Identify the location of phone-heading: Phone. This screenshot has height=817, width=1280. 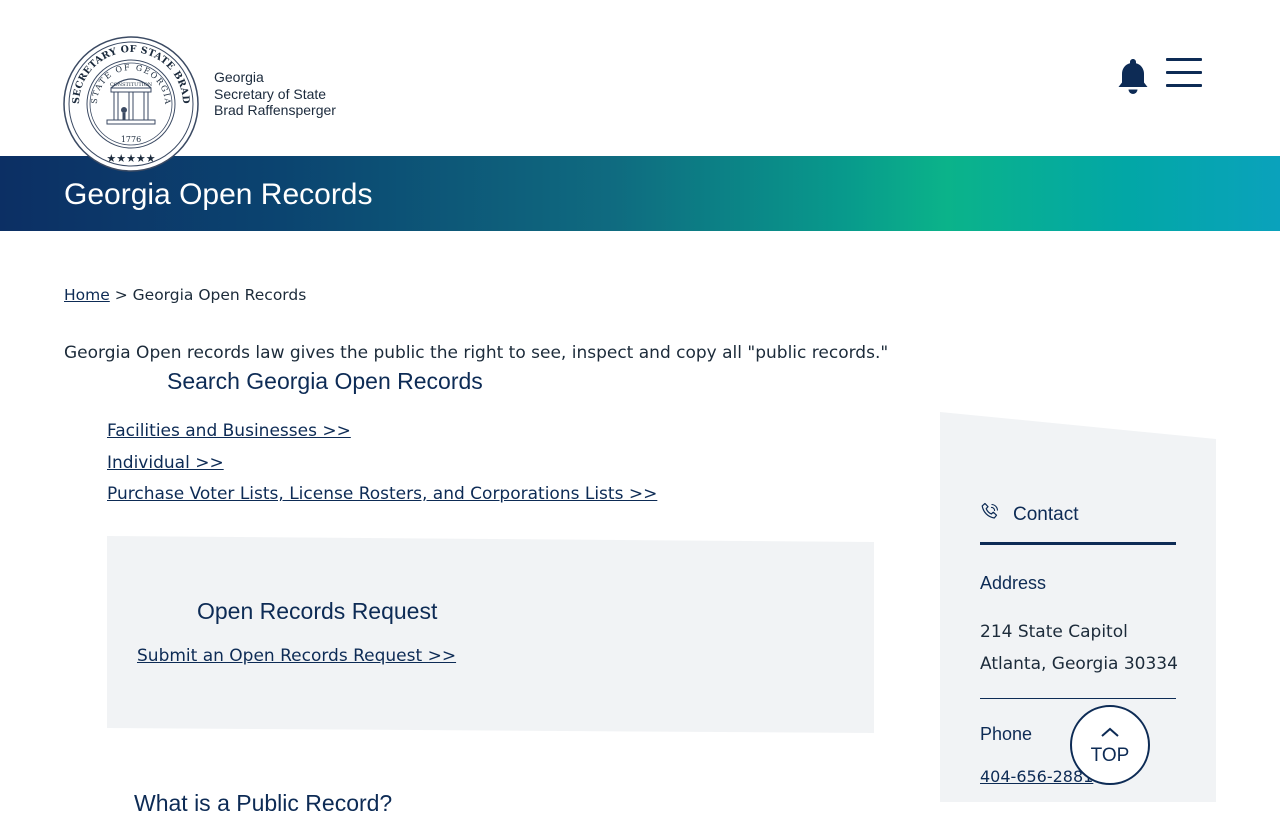
(1006, 734).